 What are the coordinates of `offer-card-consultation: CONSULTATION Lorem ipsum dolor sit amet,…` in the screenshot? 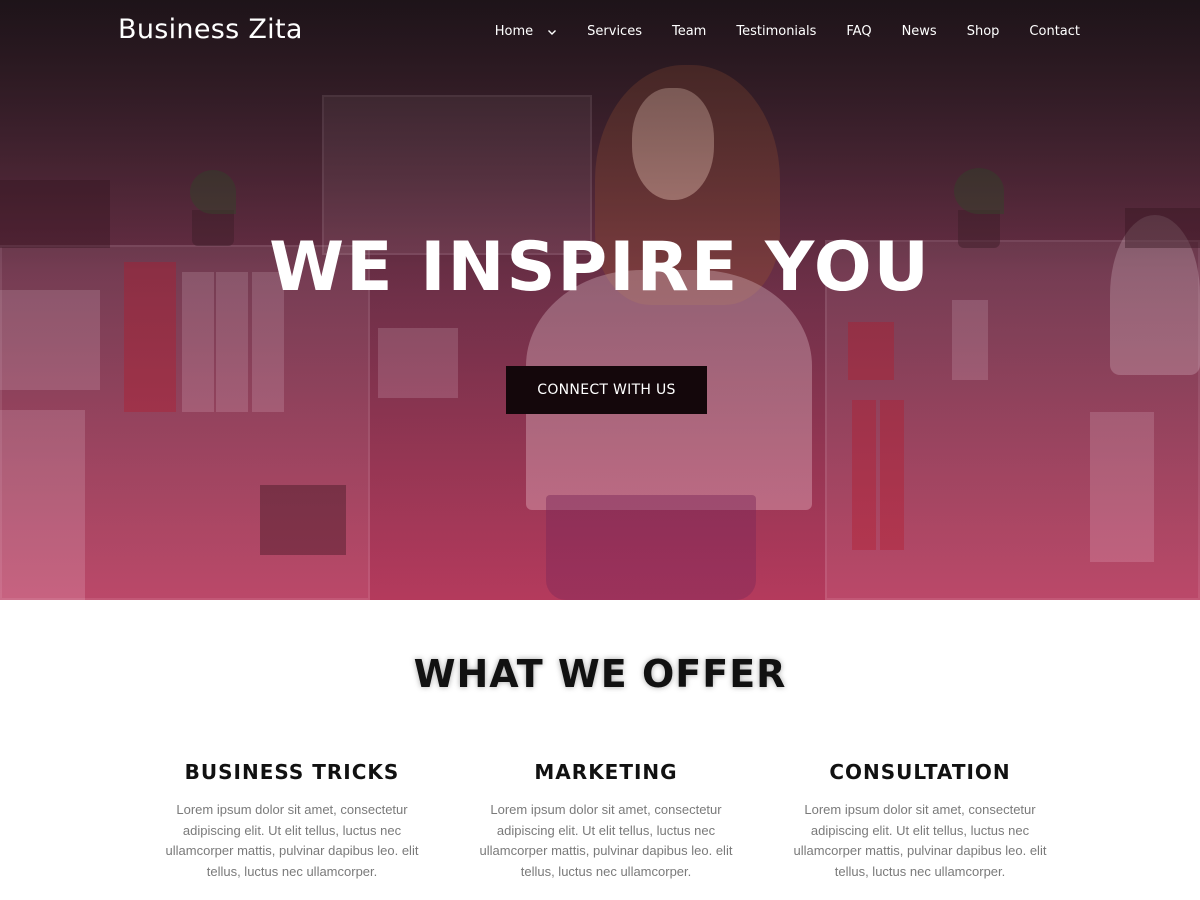 It's located at (920, 820).